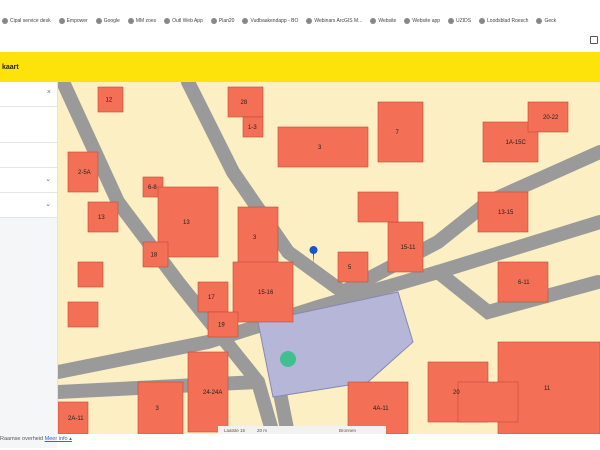 The image size is (600, 450). I want to click on play-icon, so click(61, 21).